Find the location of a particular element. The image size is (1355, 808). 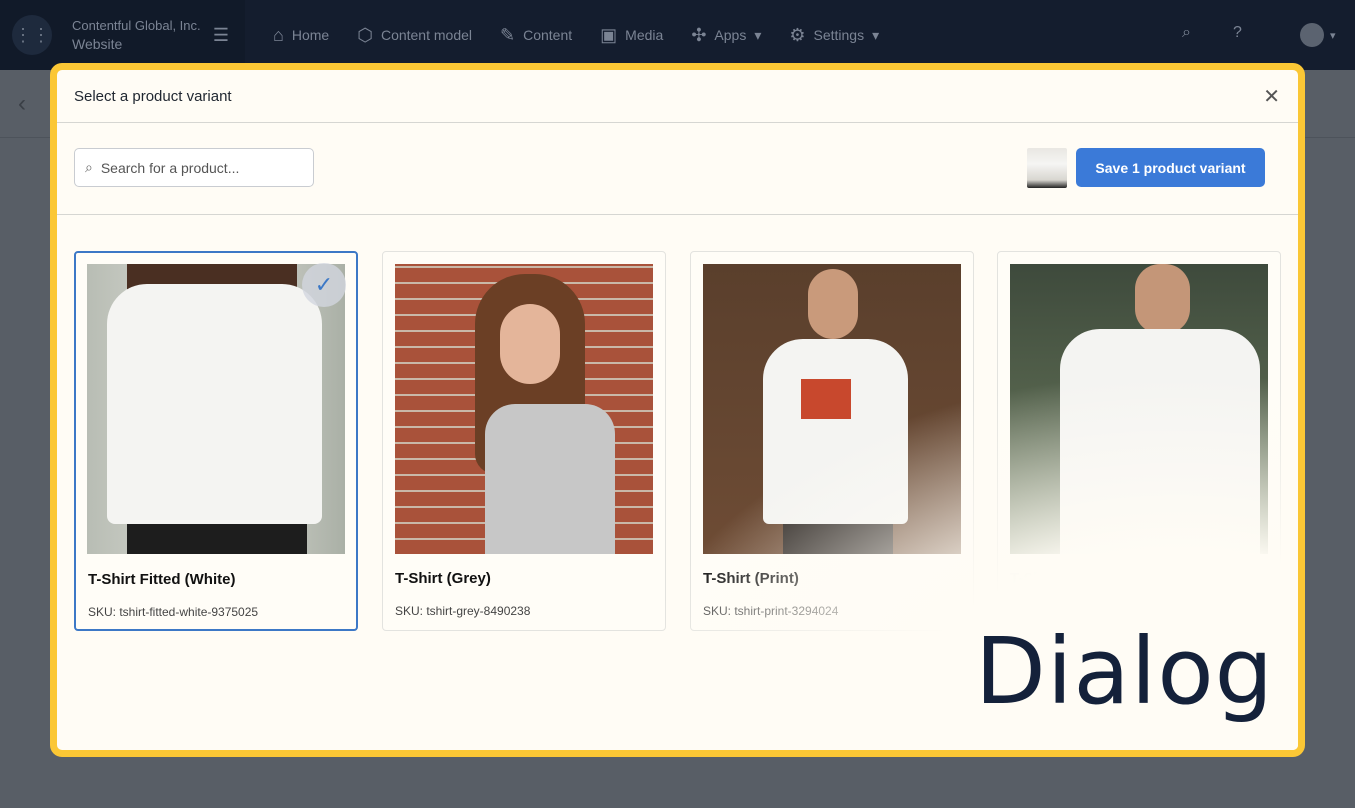

product-sku: SKU: tshirt-grey-8490238 is located at coordinates (463, 611).